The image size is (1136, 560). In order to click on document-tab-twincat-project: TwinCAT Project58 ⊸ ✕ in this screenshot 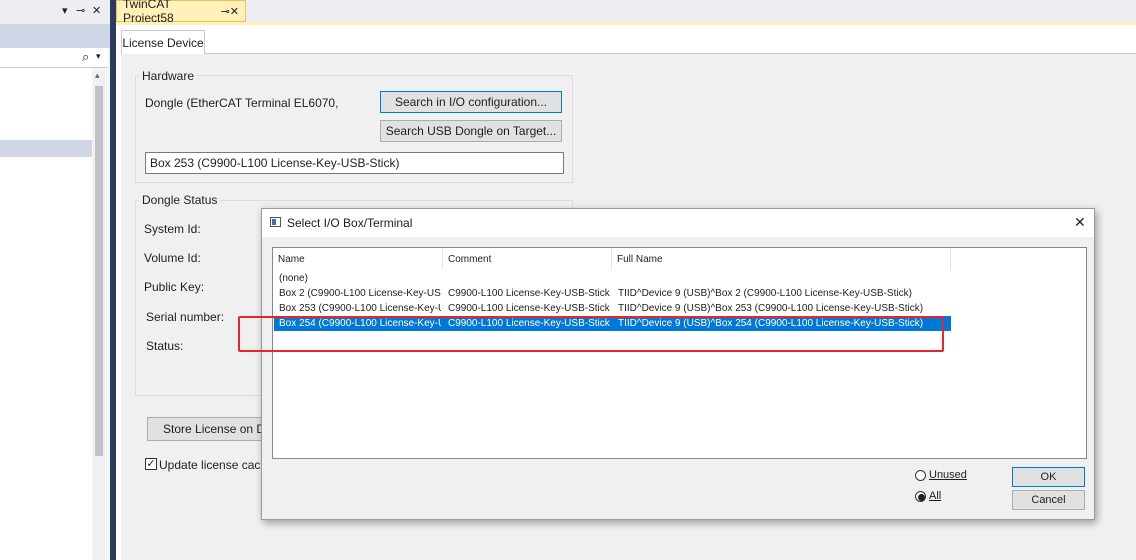, I will do `click(181, 12)`.